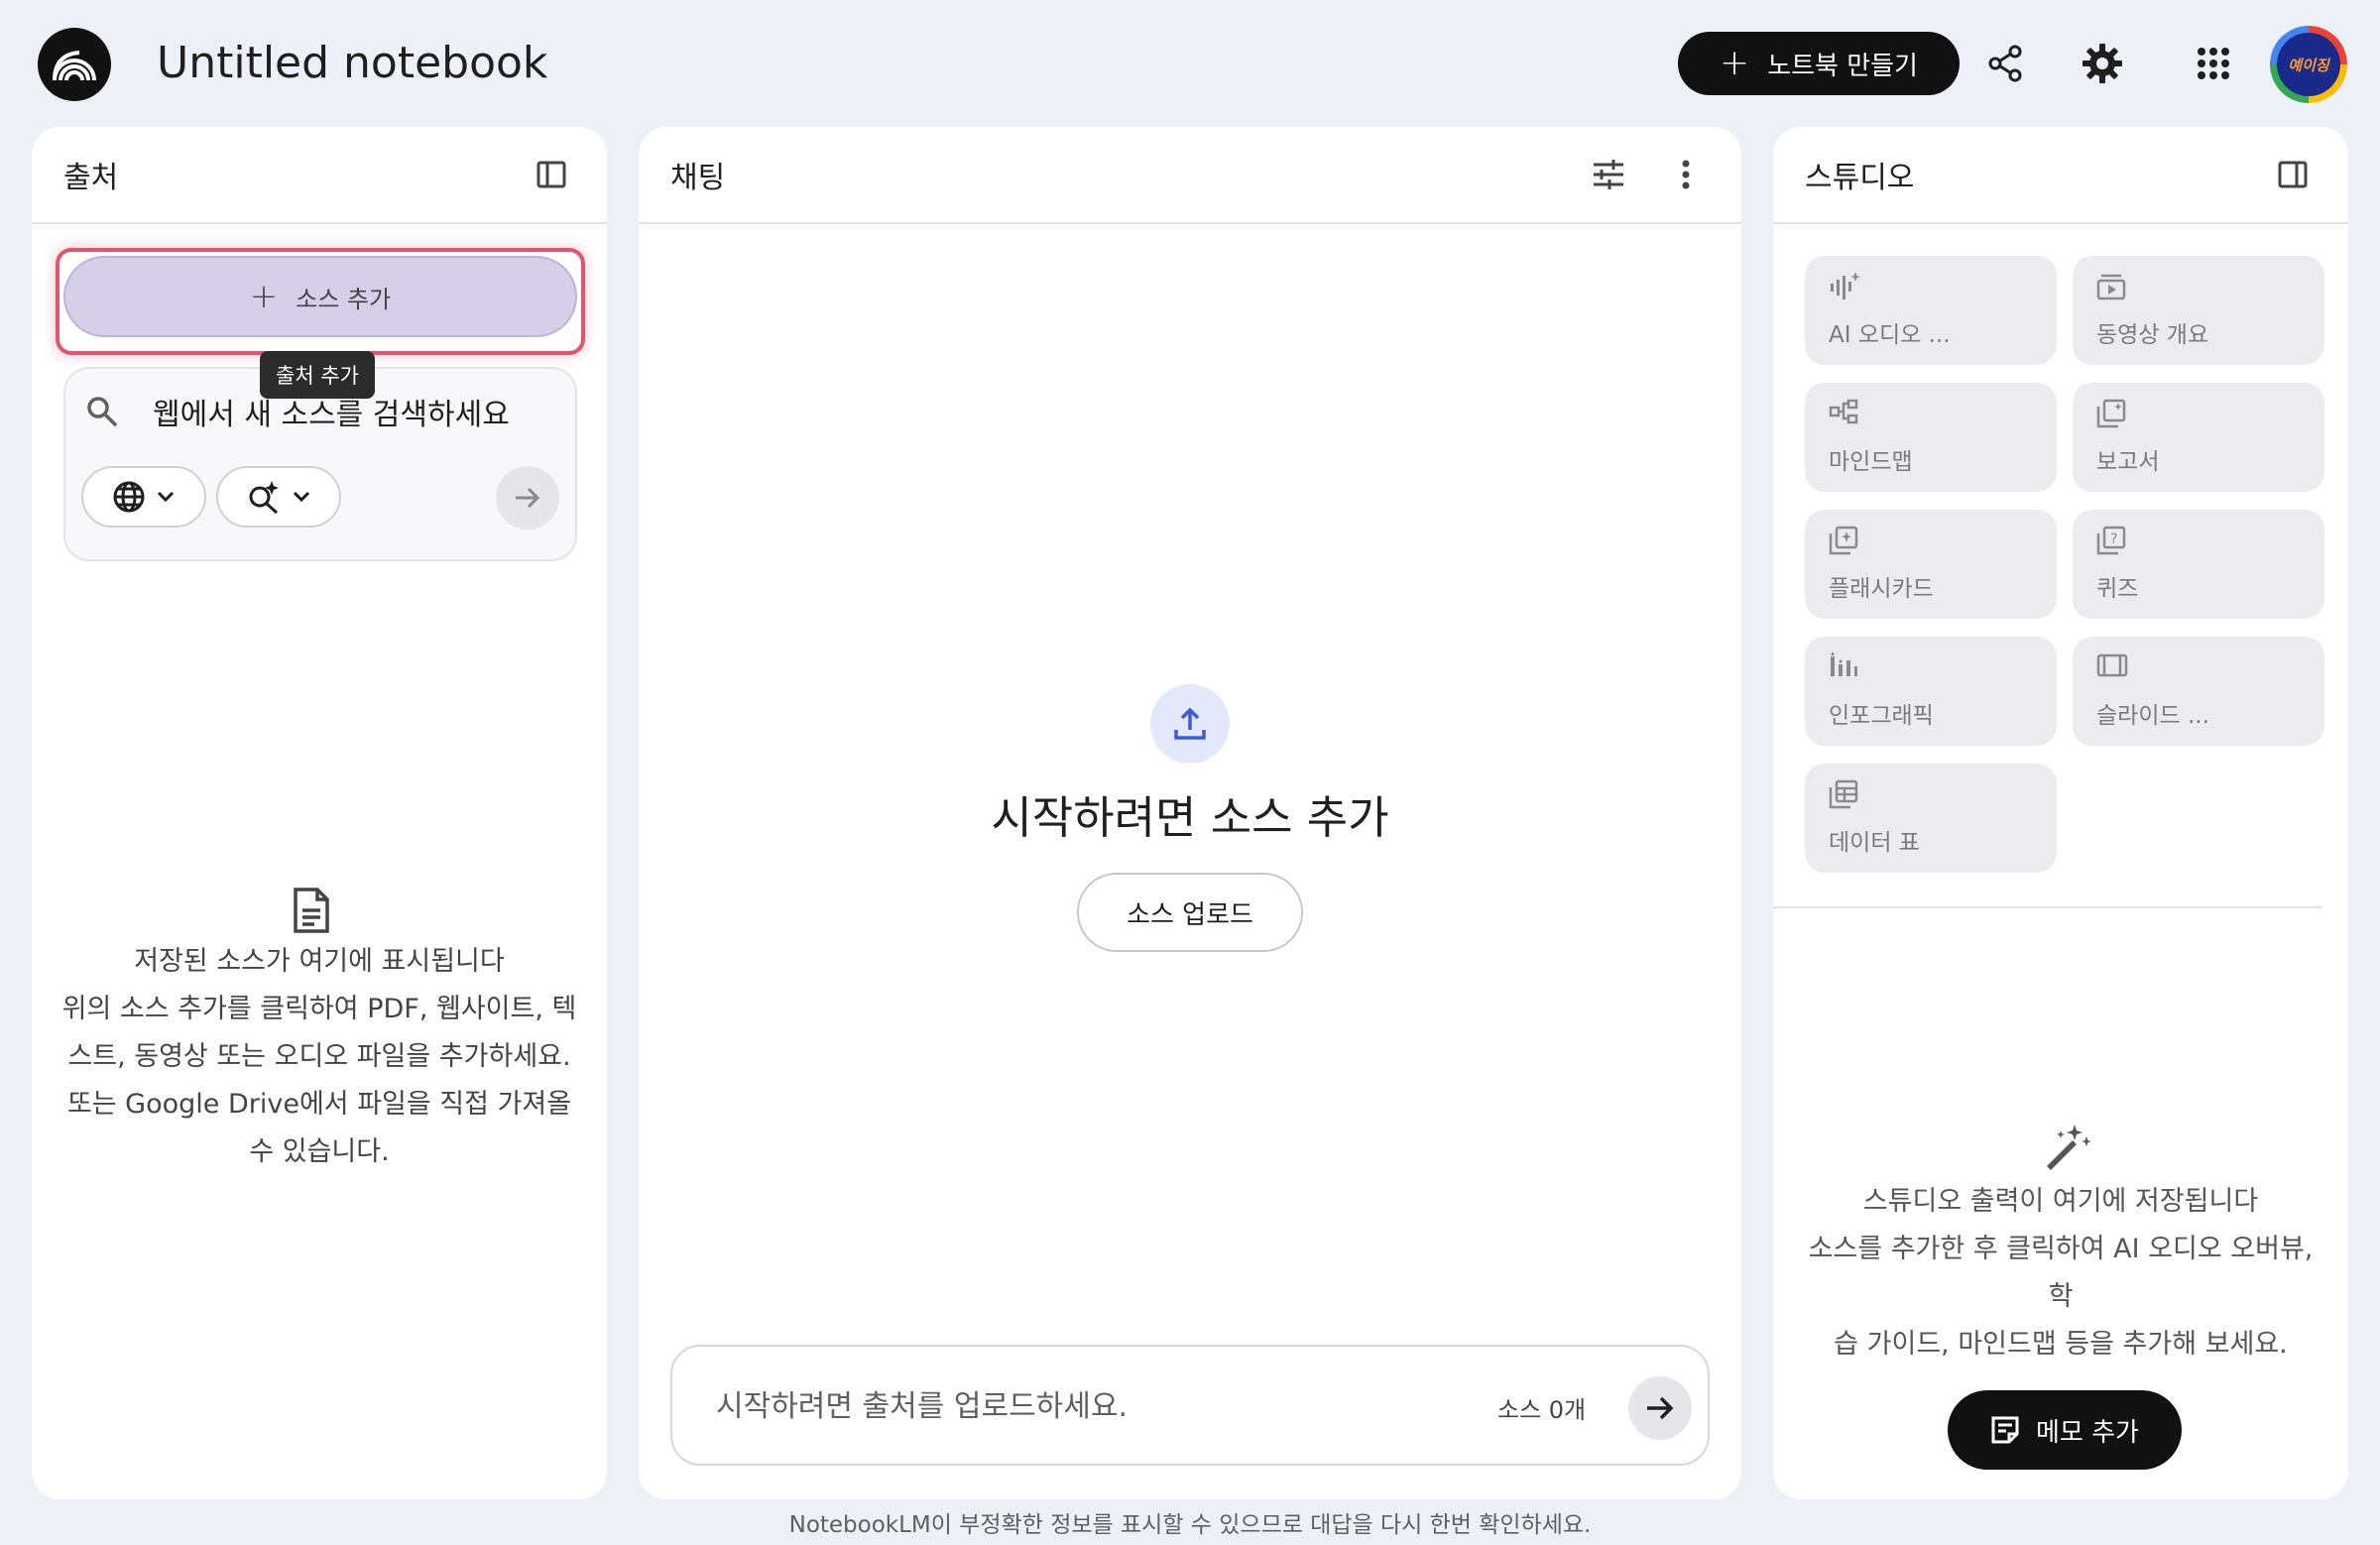 The height and width of the screenshot is (1545, 2380). What do you see at coordinates (317, 375) in the screenshot?
I see `add-source-tooltip: 출처 추가` at bounding box center [317, 375].